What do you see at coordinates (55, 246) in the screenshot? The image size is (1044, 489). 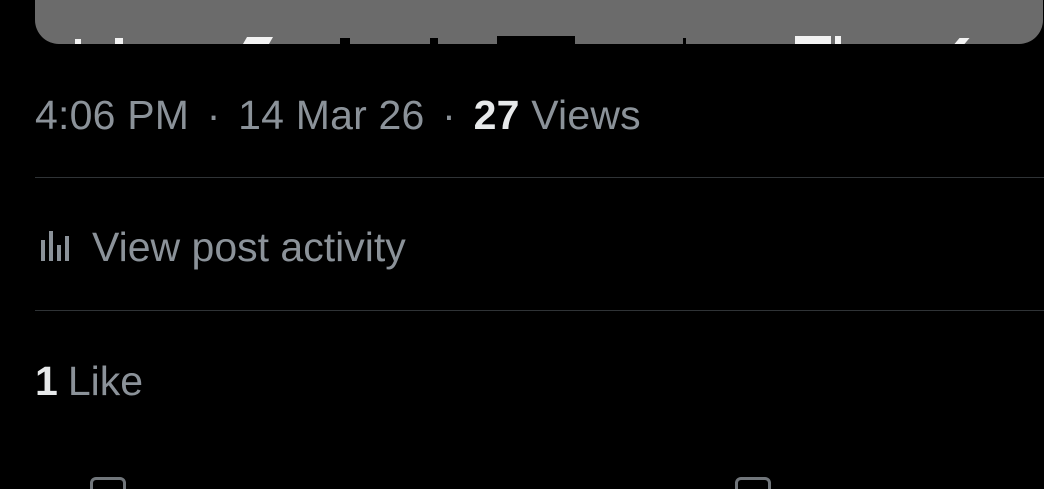 I see `analytics-bar-chart-icon` at bounding box center [55, 246].